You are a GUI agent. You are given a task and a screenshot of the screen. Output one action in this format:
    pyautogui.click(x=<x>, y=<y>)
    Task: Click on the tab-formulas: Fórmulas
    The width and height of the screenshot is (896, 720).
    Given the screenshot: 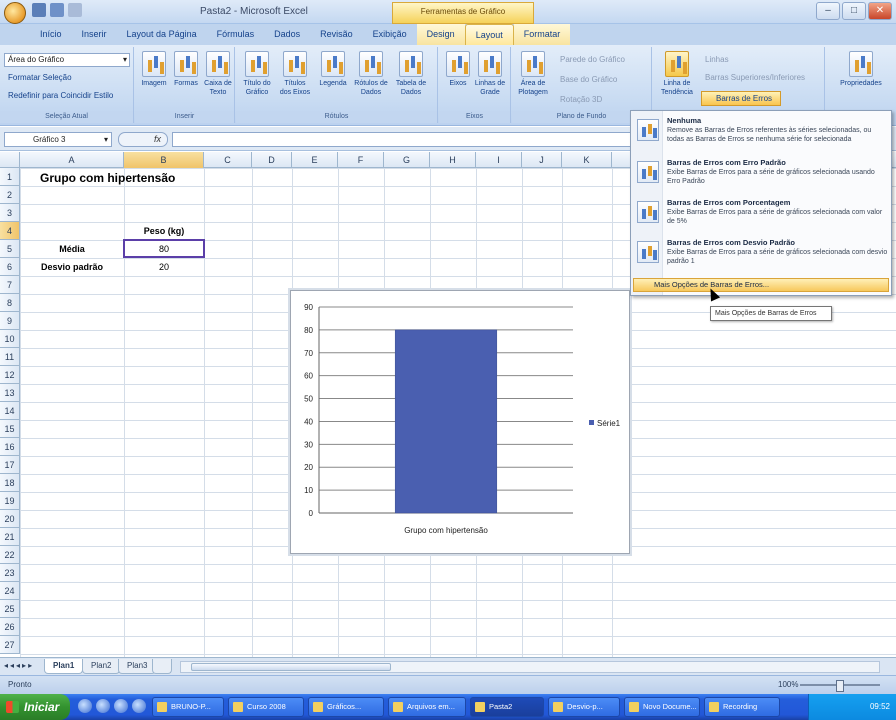 What is the action you would take?
    pyautogui.click(x=236, y=34)
    